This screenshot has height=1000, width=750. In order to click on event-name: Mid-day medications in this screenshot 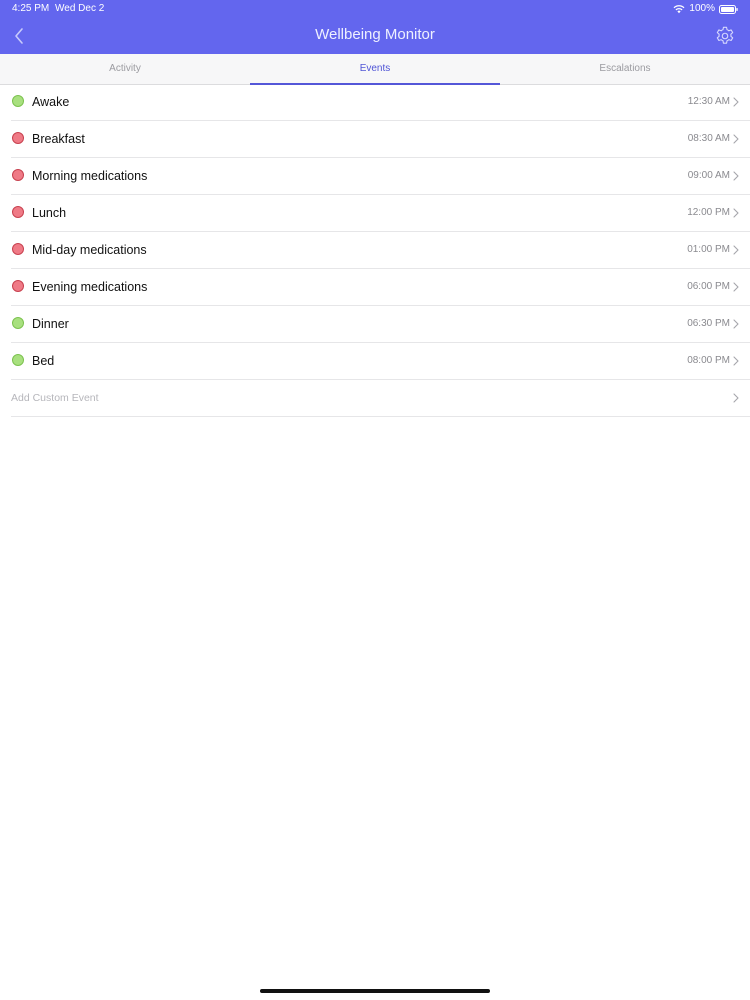, I will do `click(89, 250)`.